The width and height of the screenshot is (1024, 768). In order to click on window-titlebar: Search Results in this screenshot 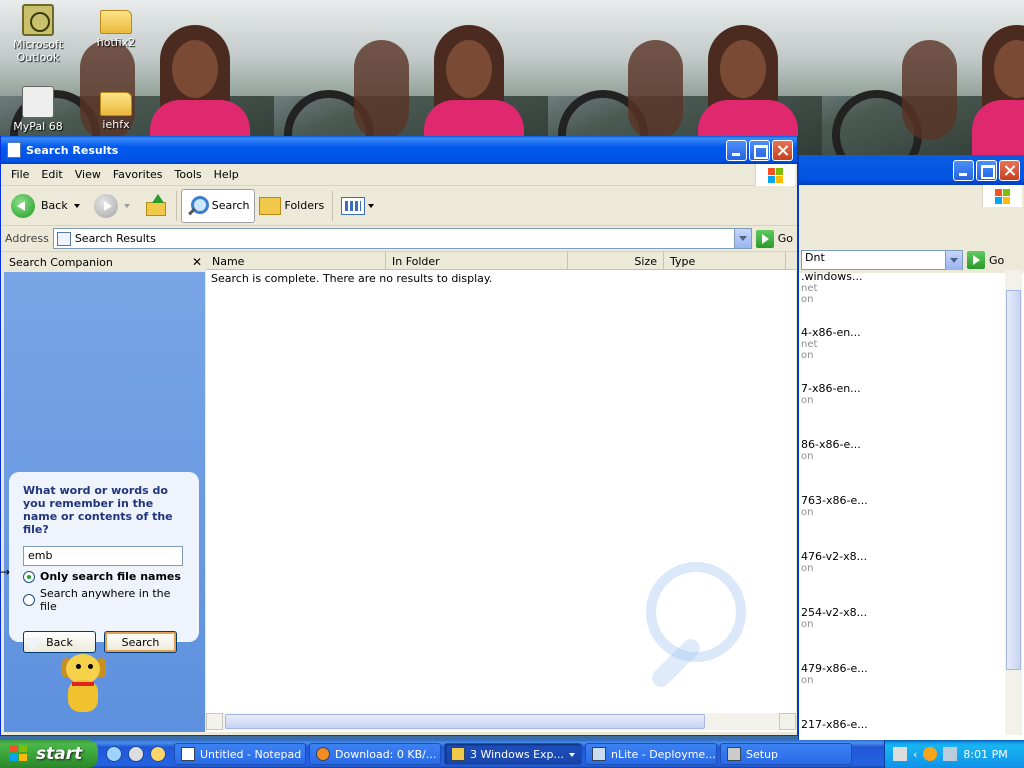, I will do `click(399, 150)`.